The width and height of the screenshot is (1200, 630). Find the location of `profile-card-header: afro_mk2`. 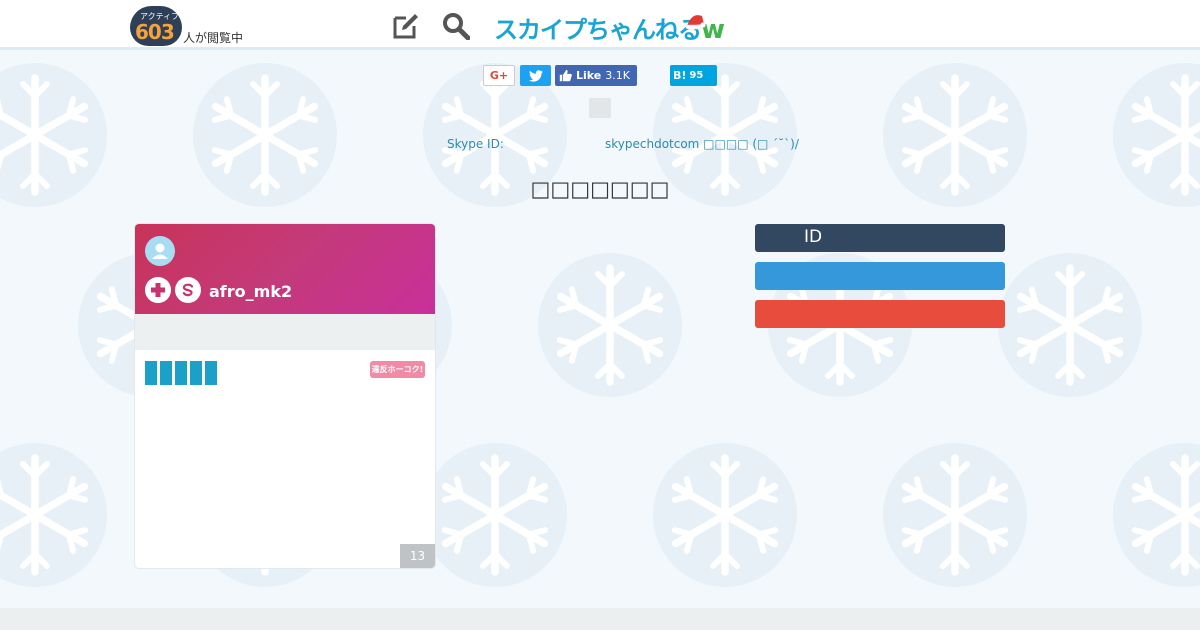

profile-card-header: afro_mk2 is located at coordinates (285, 269).